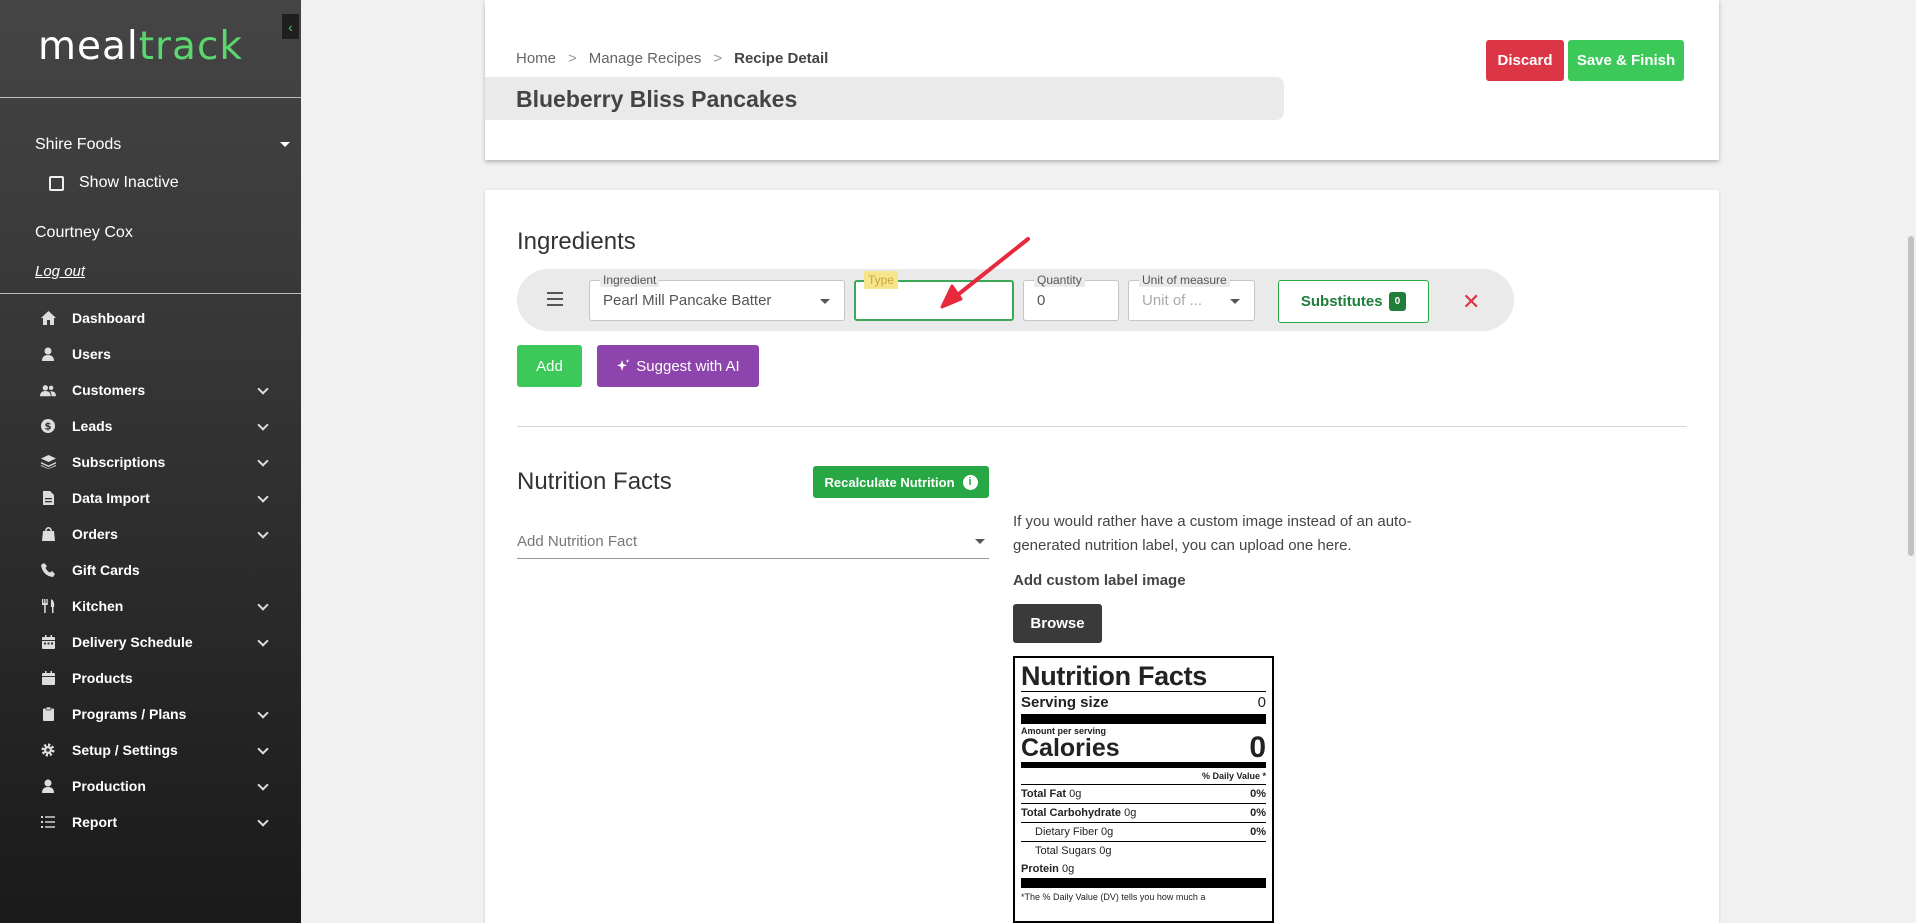 This screenshot has width=1916, height=923. I want to click on sidebar-item-programs-plans: Programs / Plans, so click(150, 714).